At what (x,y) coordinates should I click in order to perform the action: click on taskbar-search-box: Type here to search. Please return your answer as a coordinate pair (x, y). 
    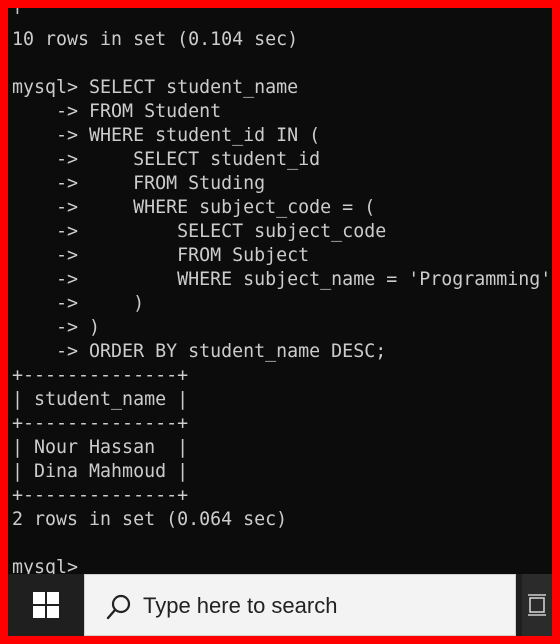
    Looking at the image, I should click on (300, 605).